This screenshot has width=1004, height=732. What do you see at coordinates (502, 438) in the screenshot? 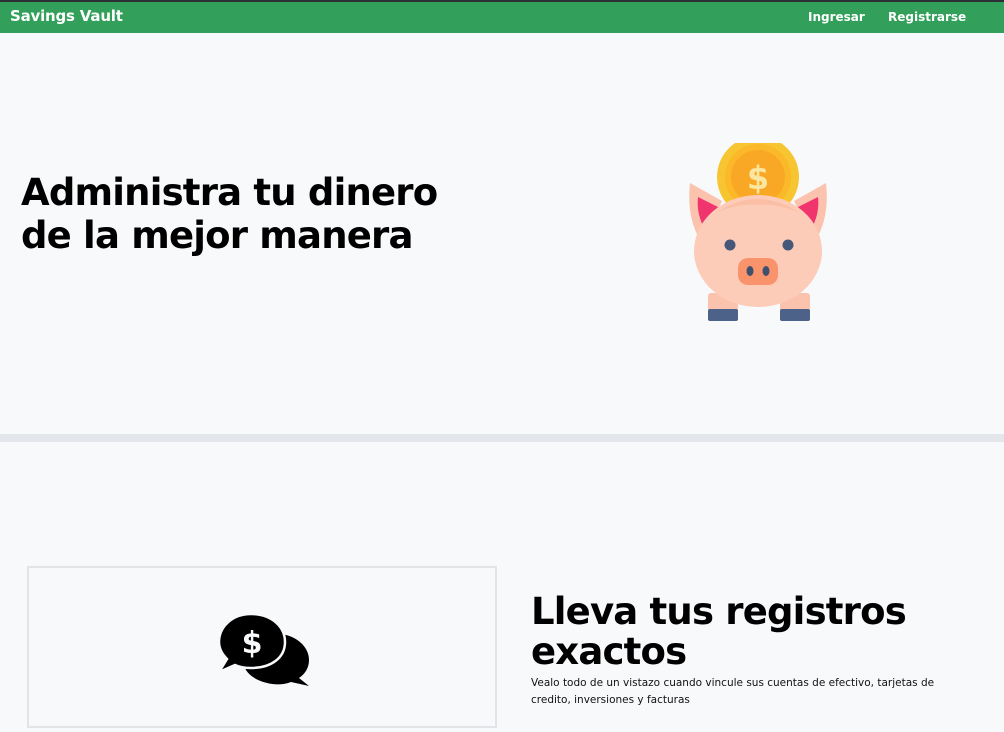
I see `section-divider` at bounding box center [502, 438].